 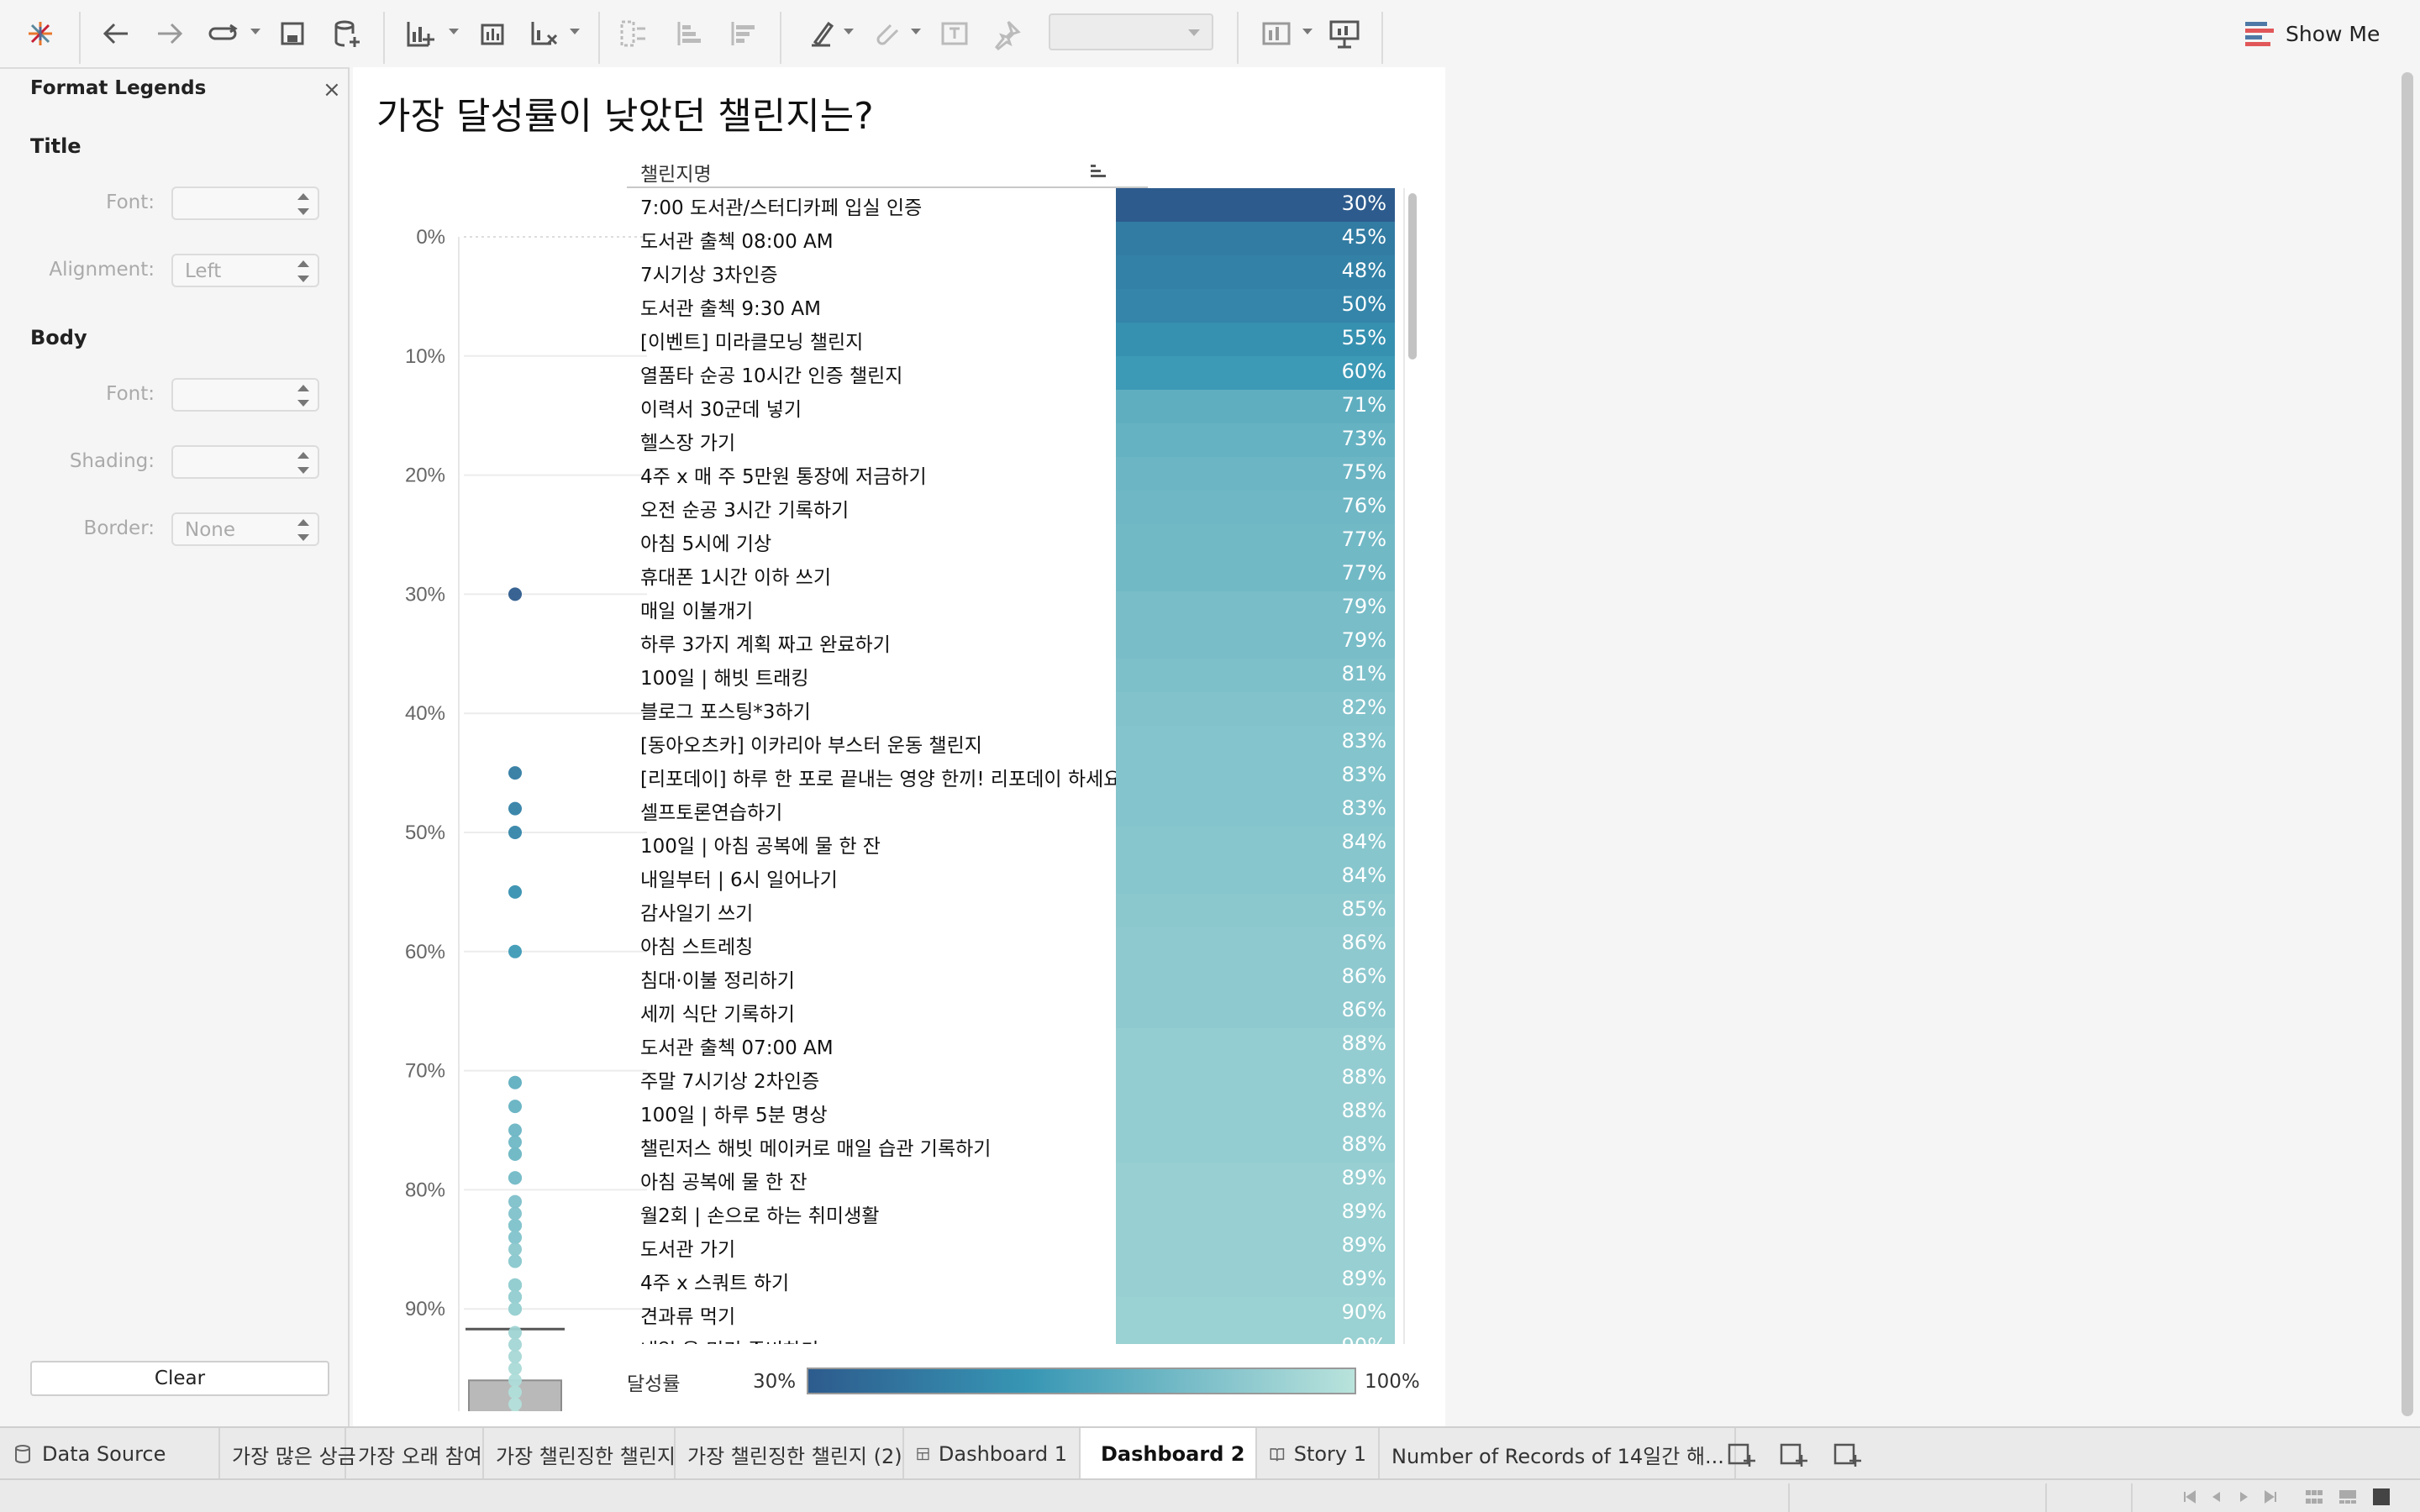 What do you see at coordinates (1018, 1179) in the screenshot?
I see `table-row: 아침 공복에 물 한 잔 89%` at bounding box center [1018, 1179].